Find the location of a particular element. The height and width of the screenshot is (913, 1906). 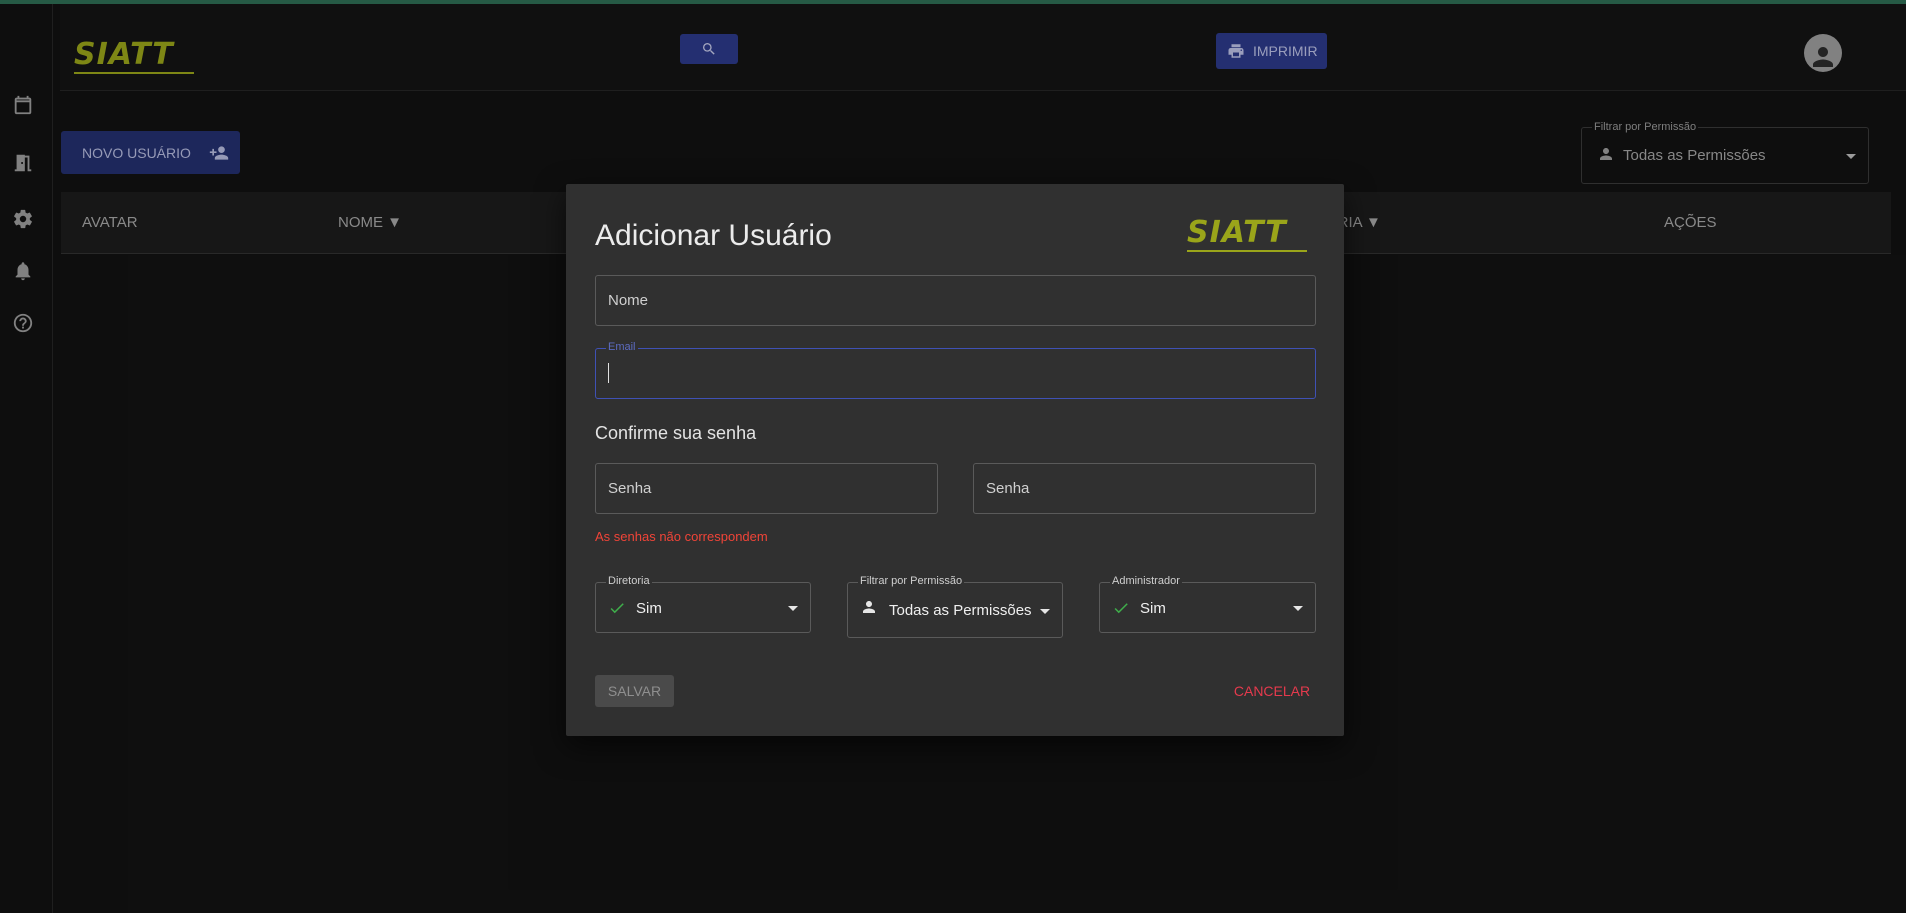

password-confirm-field is located at coordinates (1144, 488).